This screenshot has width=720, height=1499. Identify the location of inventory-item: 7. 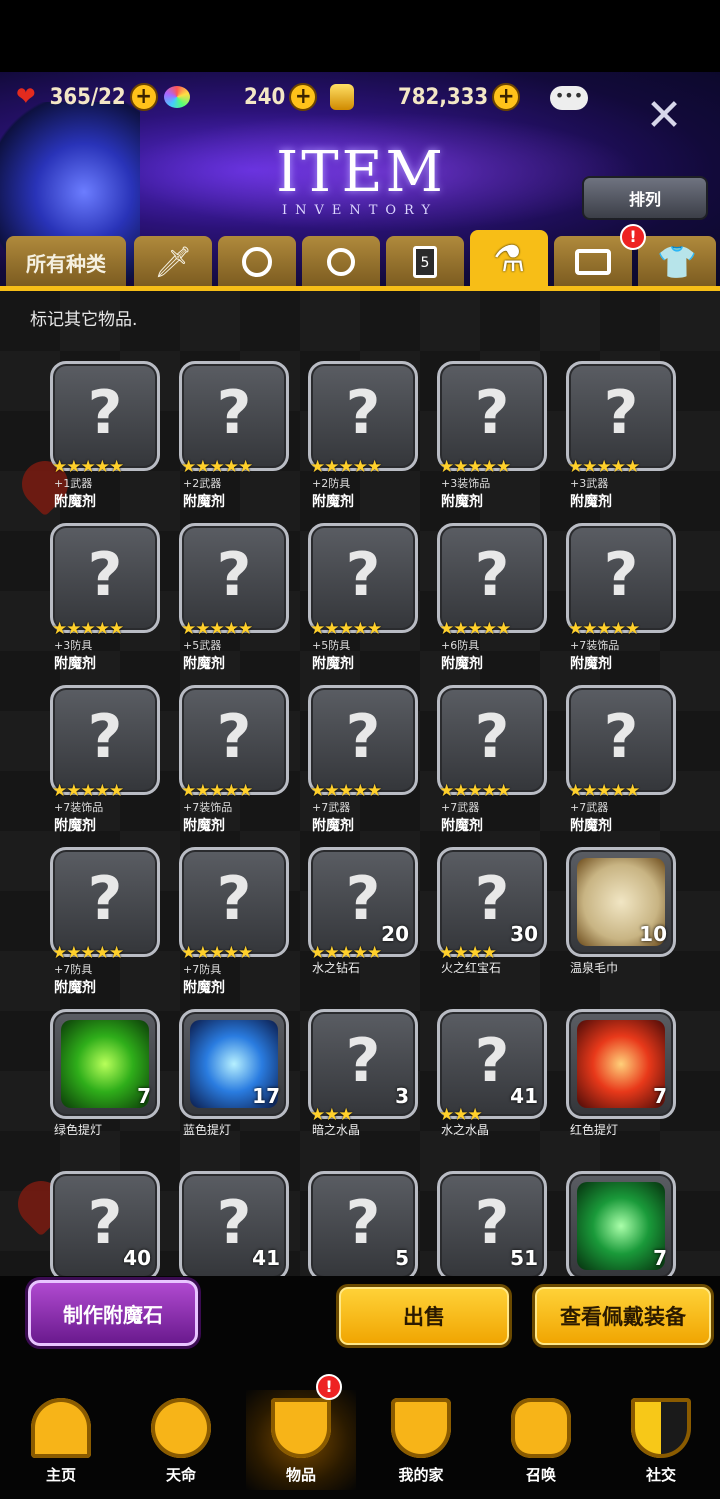
(626, 1223).